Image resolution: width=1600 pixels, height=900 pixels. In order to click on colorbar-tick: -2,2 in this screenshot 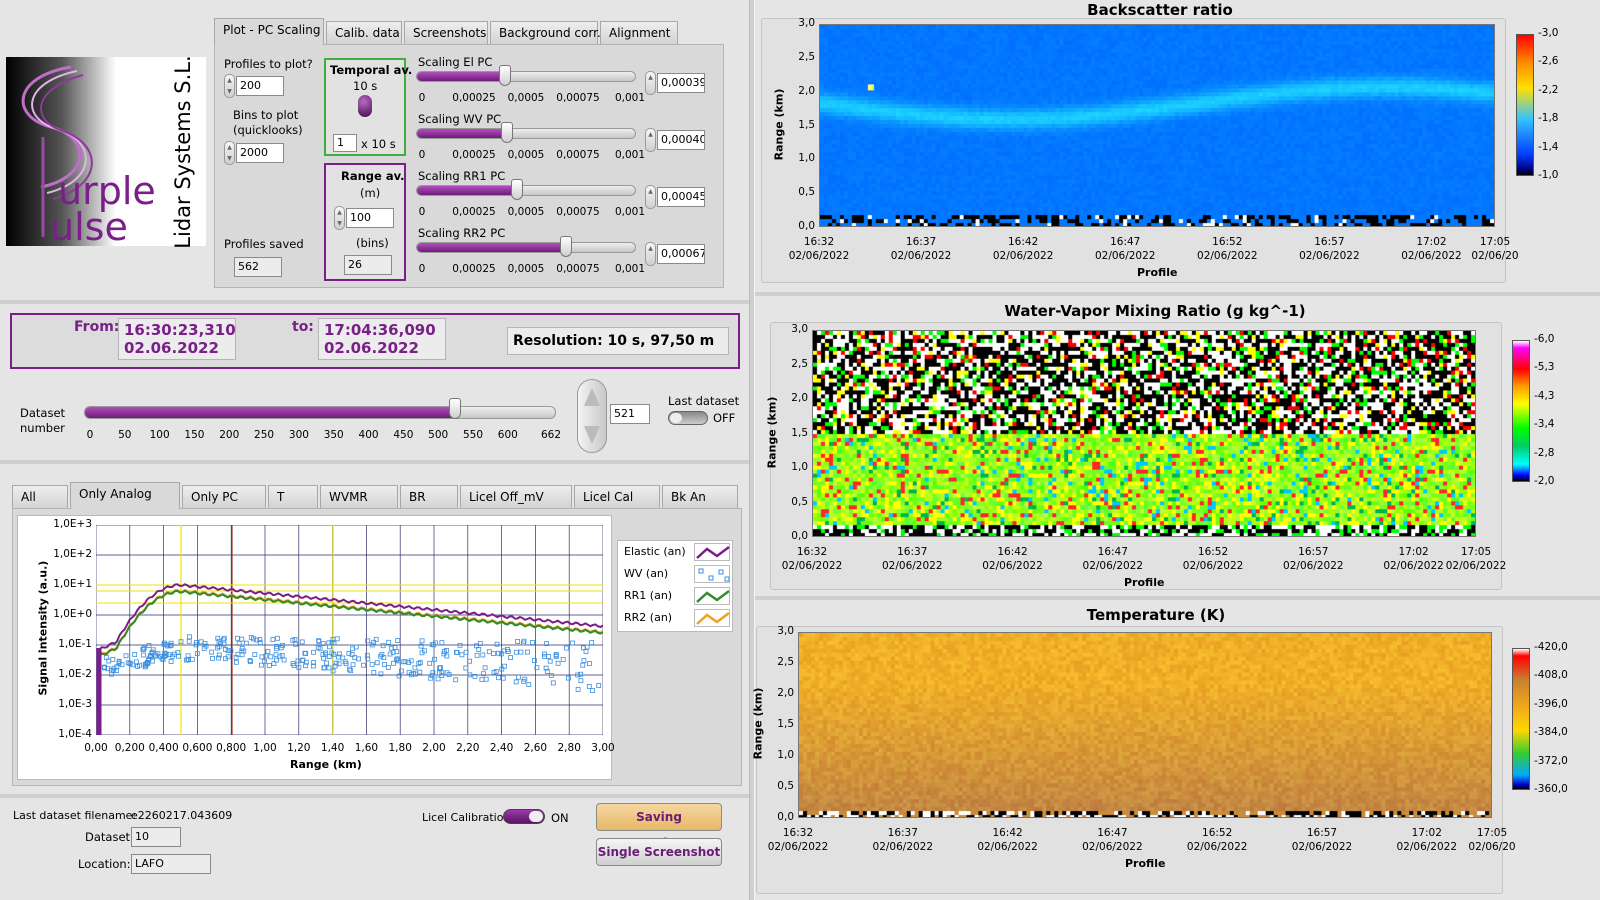, I will do `click(1548, 89)`.